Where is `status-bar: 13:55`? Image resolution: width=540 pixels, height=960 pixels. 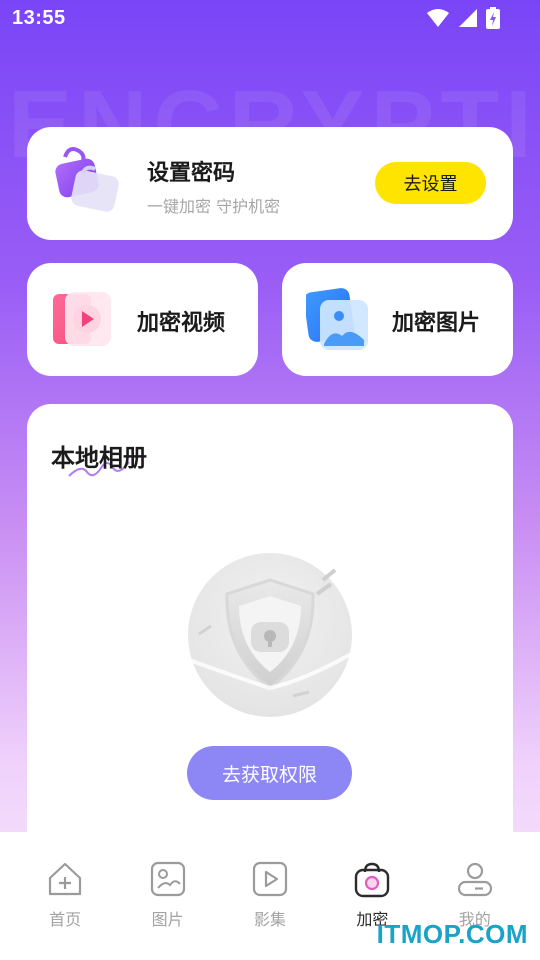 status-bar: 13:55 is located at coordinates (270, 18).